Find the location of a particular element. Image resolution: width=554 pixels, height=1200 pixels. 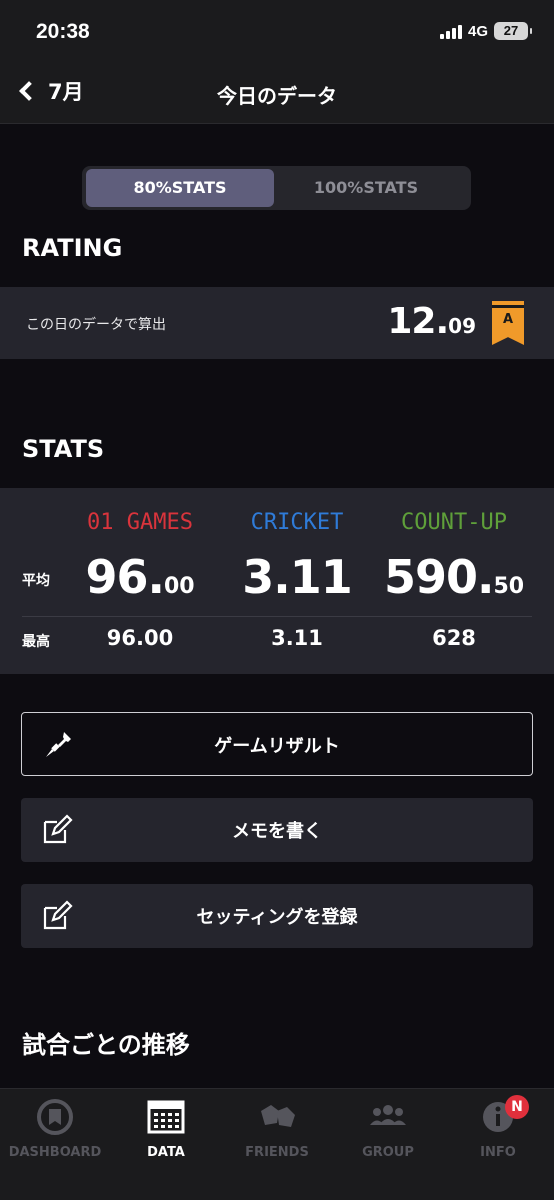

avg-count-up-int: 590. is located at coordinates (438, 577).